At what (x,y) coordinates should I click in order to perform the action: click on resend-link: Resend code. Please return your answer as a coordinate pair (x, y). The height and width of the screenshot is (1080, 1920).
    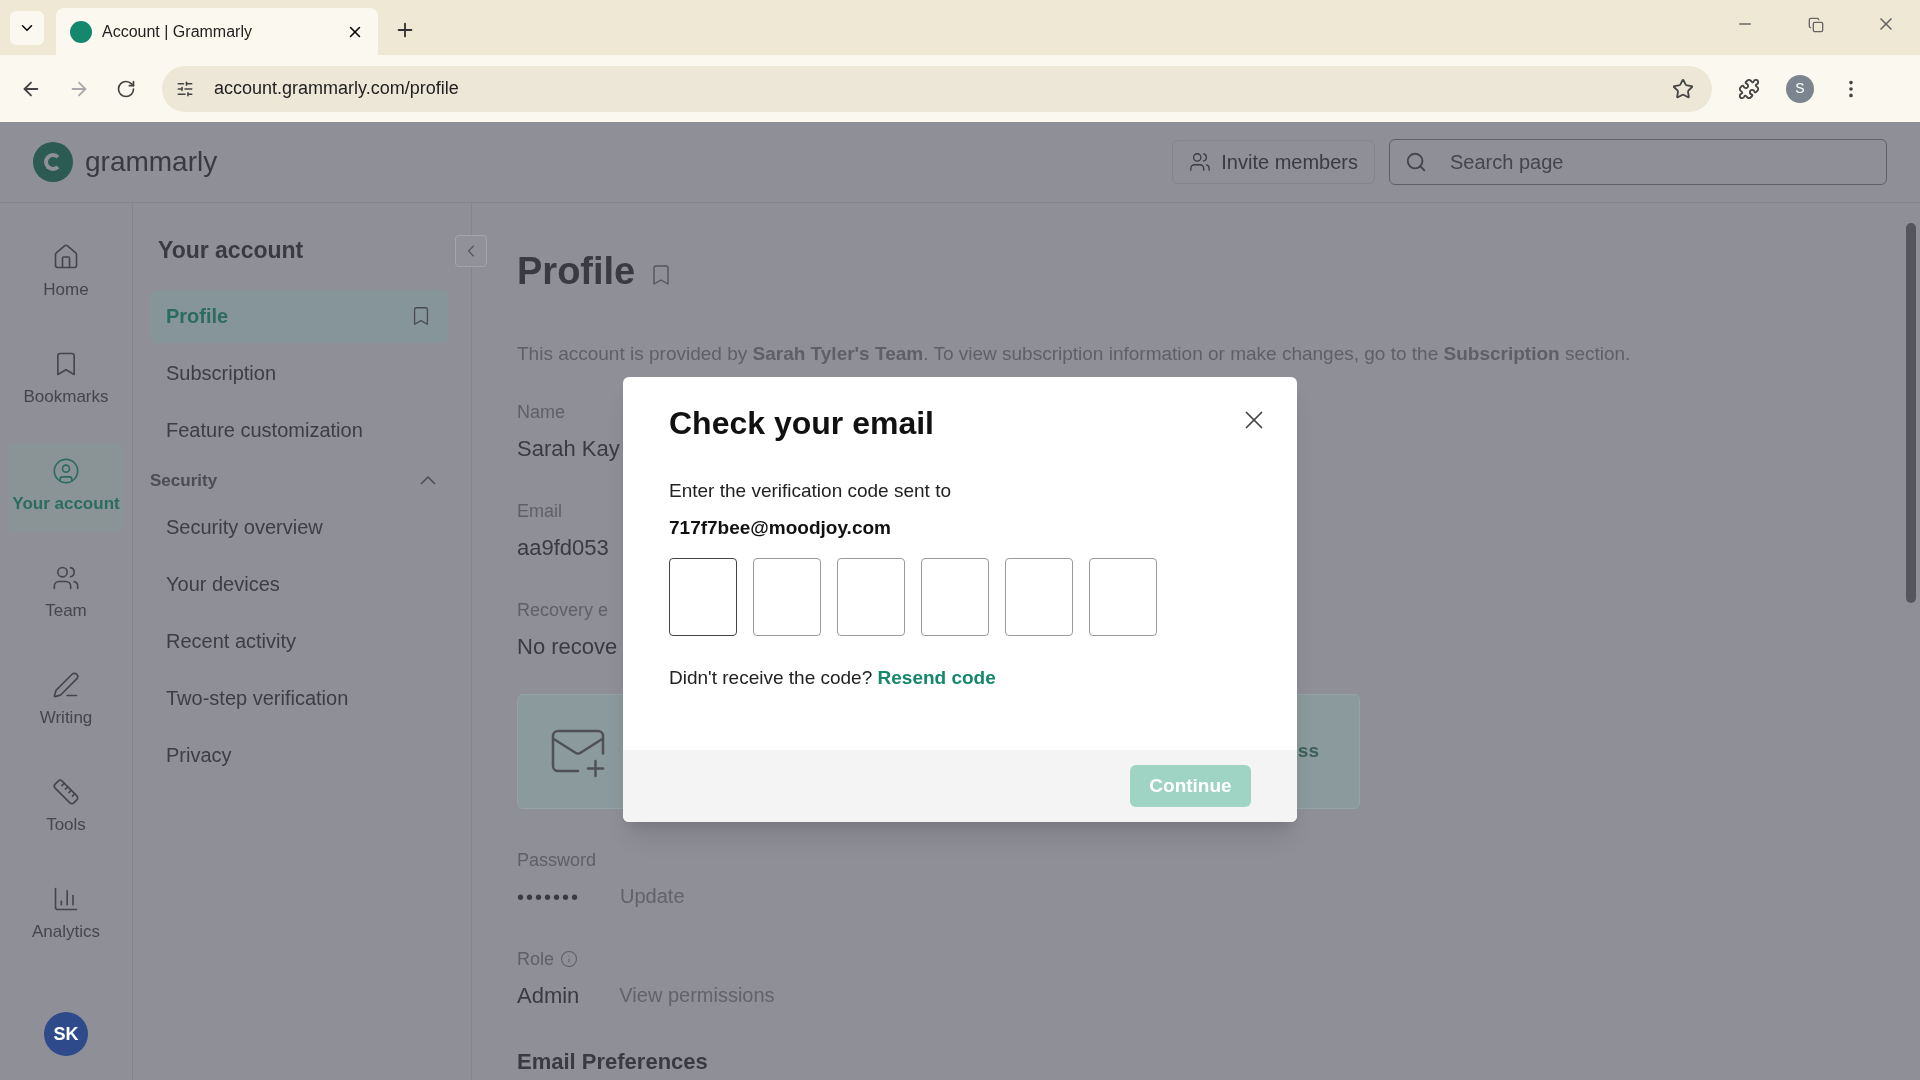
    Looking at the image, I should click on (936, 677).